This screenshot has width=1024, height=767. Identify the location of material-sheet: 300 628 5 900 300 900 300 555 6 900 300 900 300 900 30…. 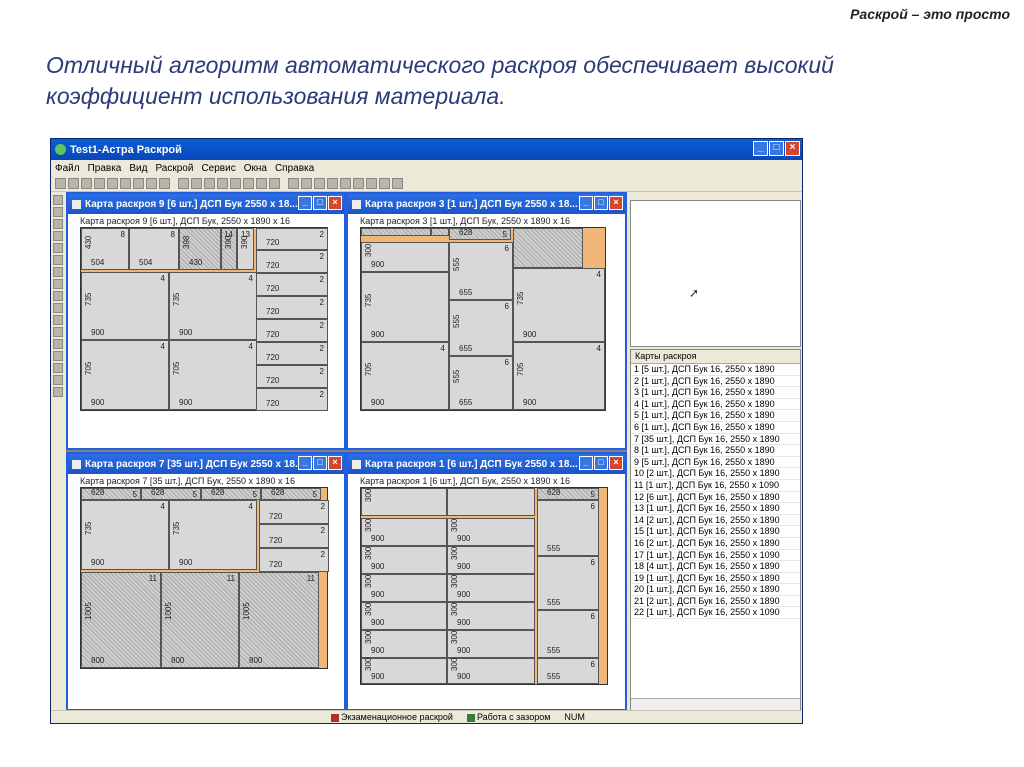
(484, 586).